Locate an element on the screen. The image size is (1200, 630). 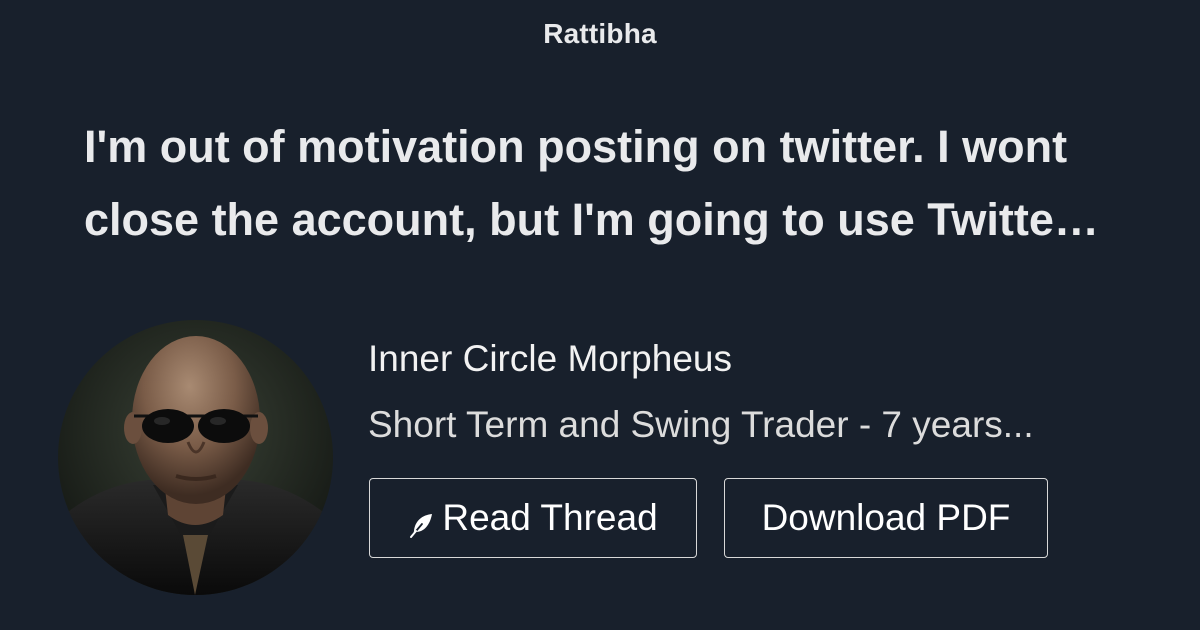
site-brand: Rattibha is located at coordinates (600, 33).